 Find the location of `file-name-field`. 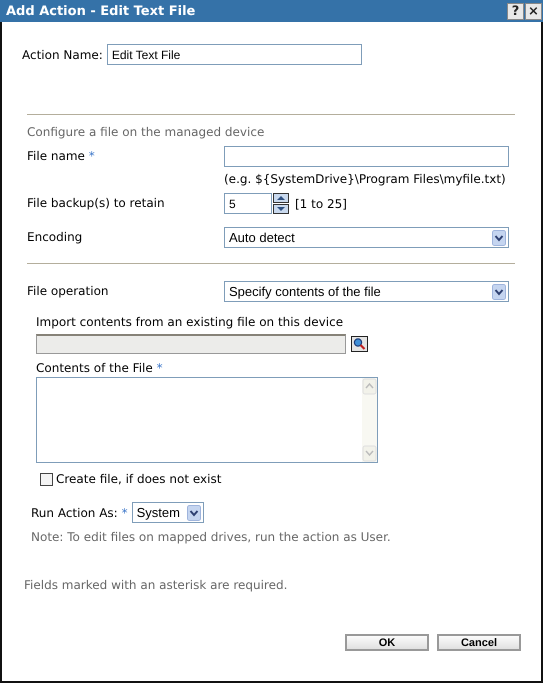

file-name-field is located at coordinates (366, 156).